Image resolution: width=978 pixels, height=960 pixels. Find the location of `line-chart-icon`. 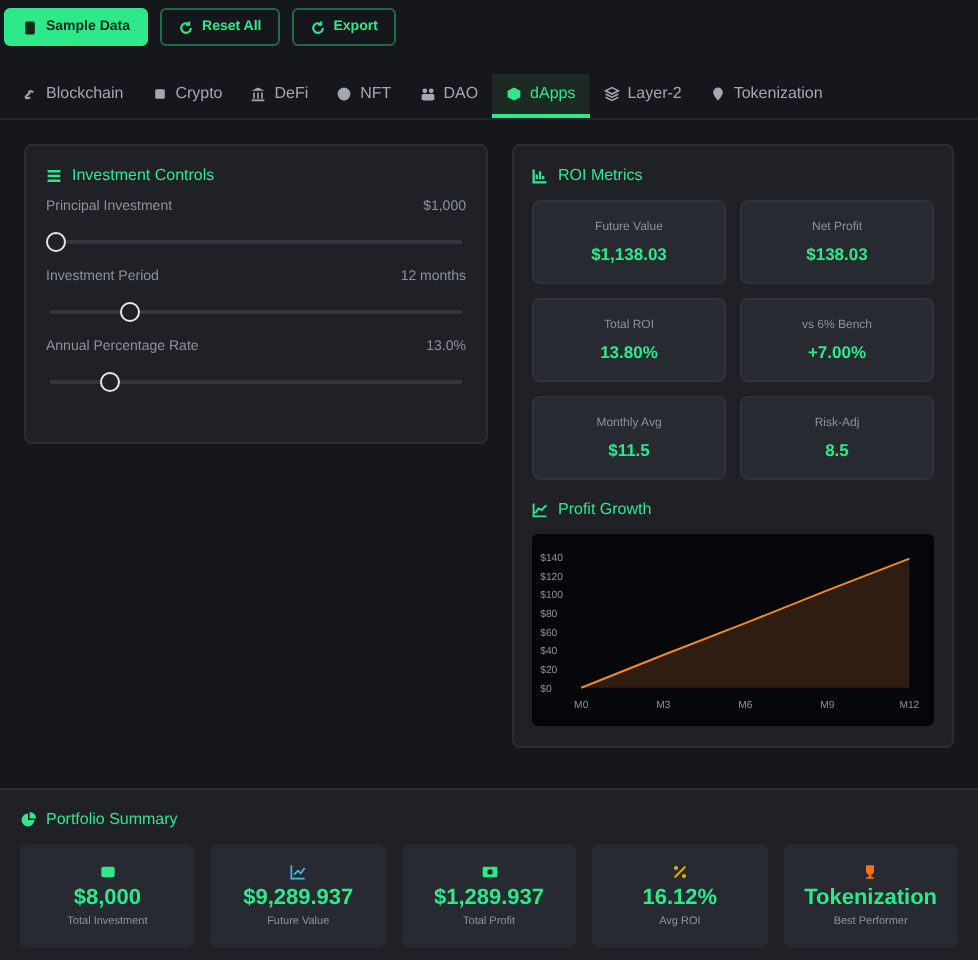

line-chart-icon is located at coordinates (540, 509).